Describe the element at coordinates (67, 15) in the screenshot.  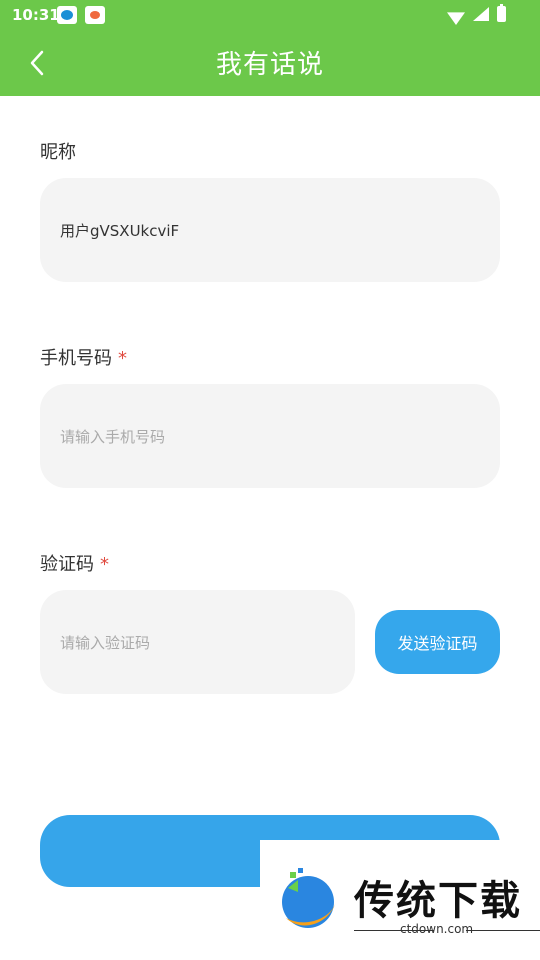
I see `app-notification-icon` at that location.